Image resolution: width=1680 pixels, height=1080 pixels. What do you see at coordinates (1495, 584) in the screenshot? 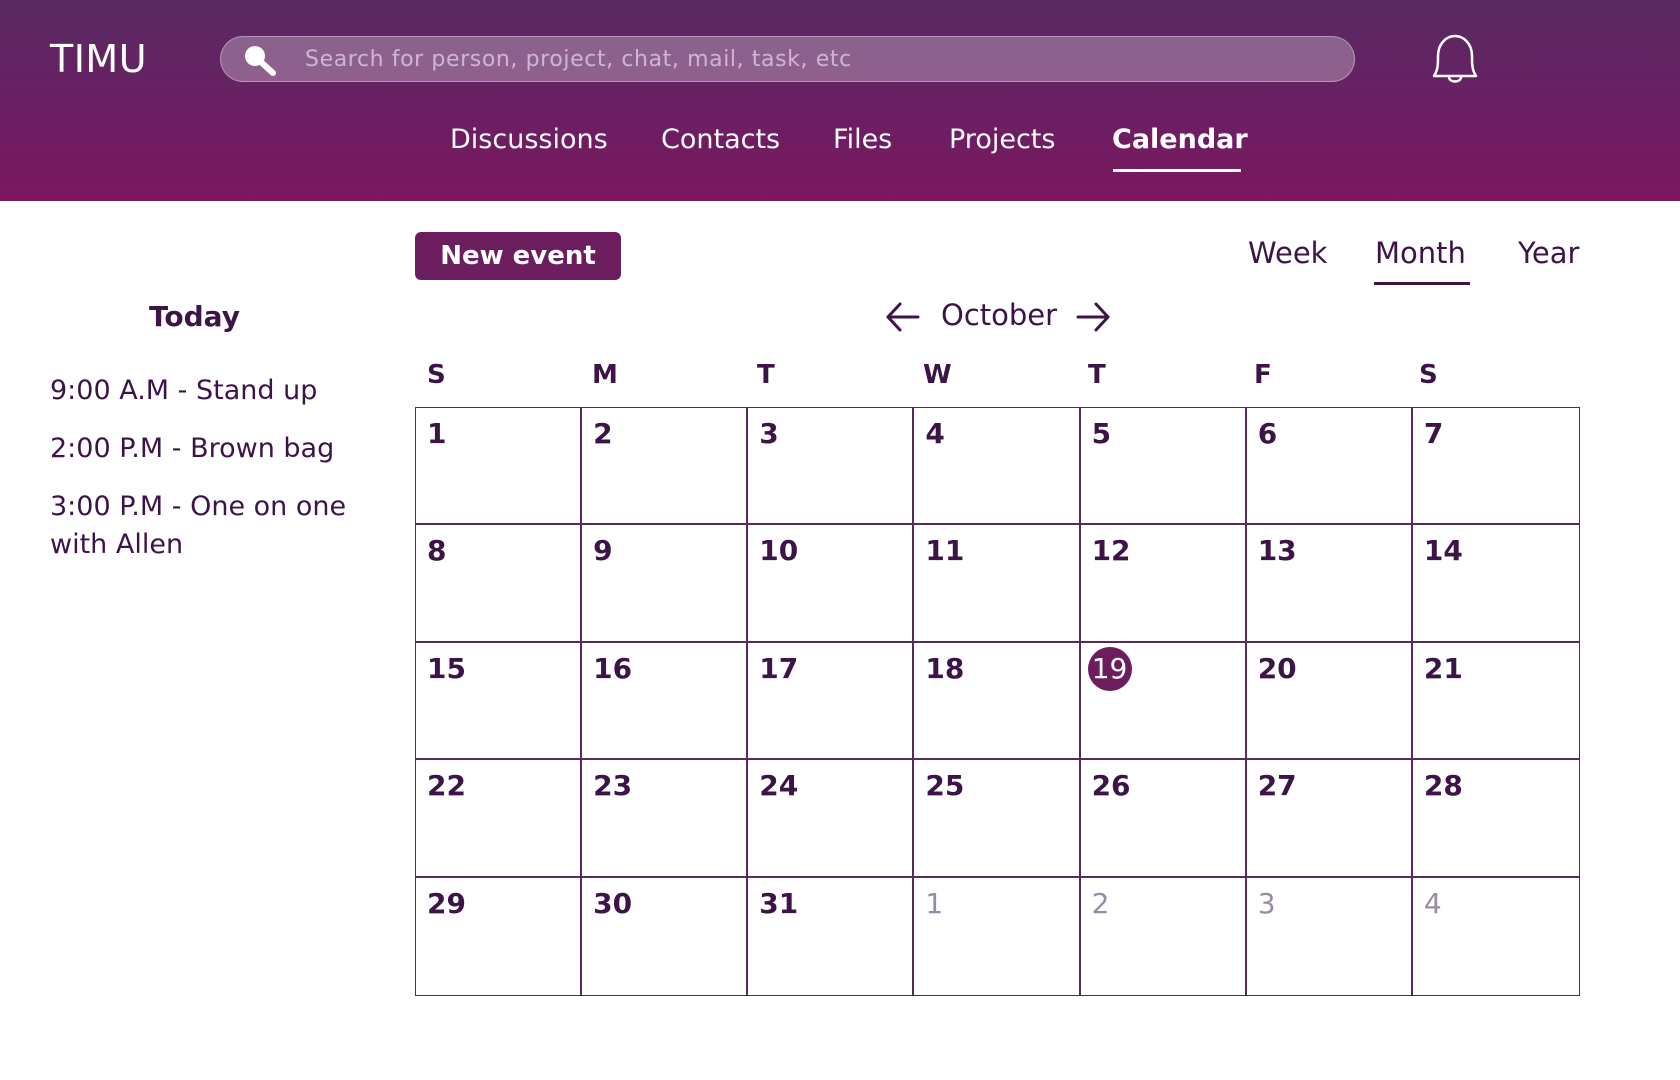
I see `day-cell: 14` at bounding box center [1495, 584].